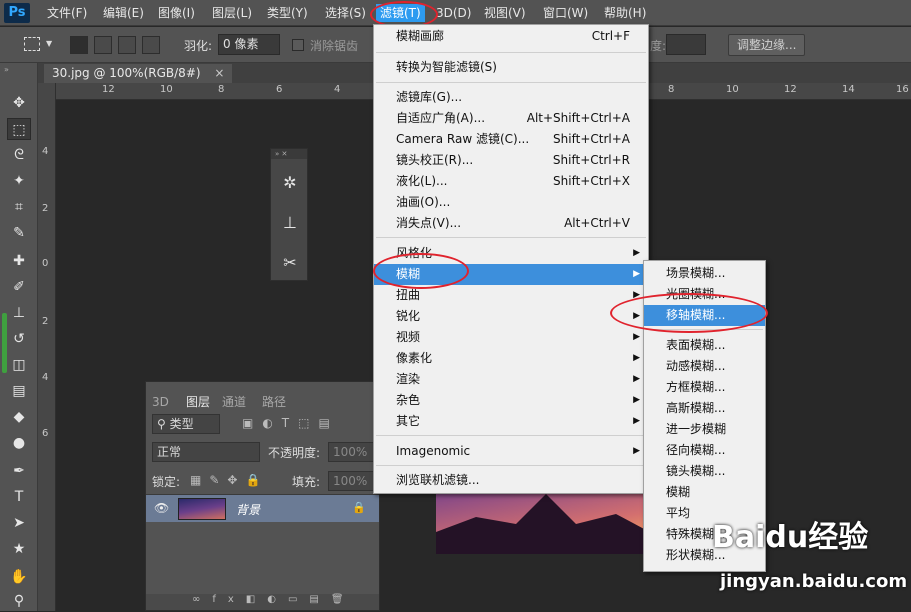 This screenshot has width=911, height=612. Describe the element at coordinates (79, 45) in the screenshot. I see `new-selection-icon` at that location.